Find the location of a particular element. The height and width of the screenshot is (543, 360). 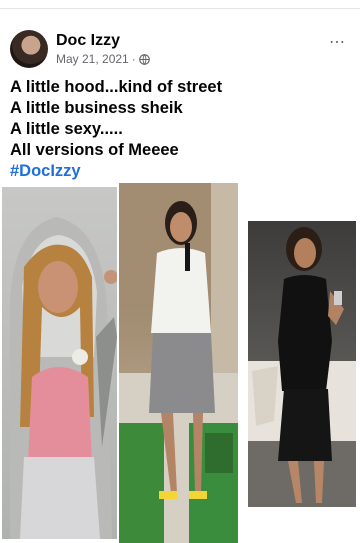

more-options-icon: ⋯ is located at coordinates (337, 42).